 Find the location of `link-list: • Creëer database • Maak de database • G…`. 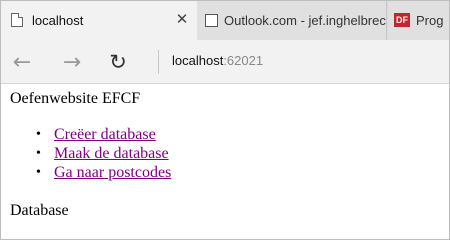

link-list: • Creëer database • Maak de database • G… is located at coordinates (103, 153).